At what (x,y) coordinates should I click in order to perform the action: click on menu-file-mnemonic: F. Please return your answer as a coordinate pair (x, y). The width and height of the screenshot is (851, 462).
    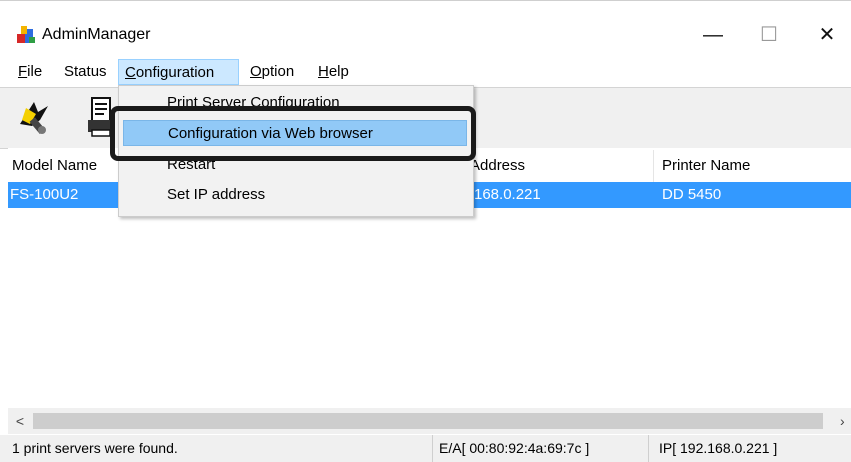
    Looking at the image, I should click on (23, 71).